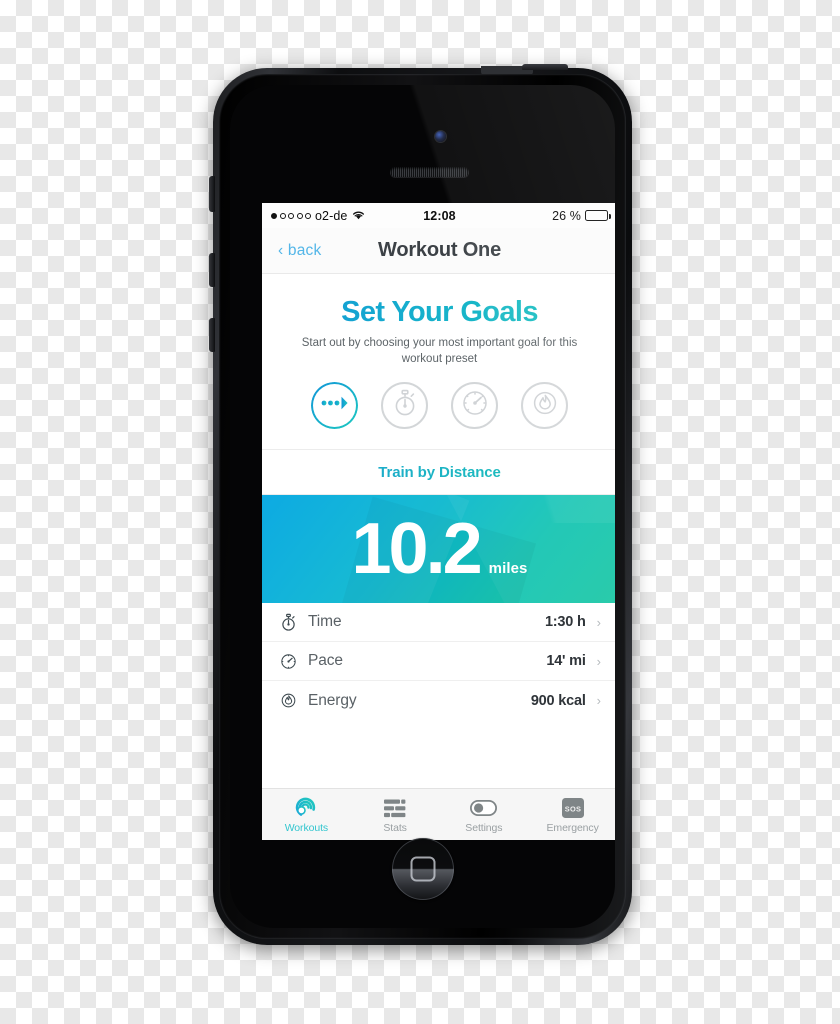  What do you see at coordinates (508, 569) in the screenshot?
I see `goal-unit: miles` at bounding box center [508, 569].